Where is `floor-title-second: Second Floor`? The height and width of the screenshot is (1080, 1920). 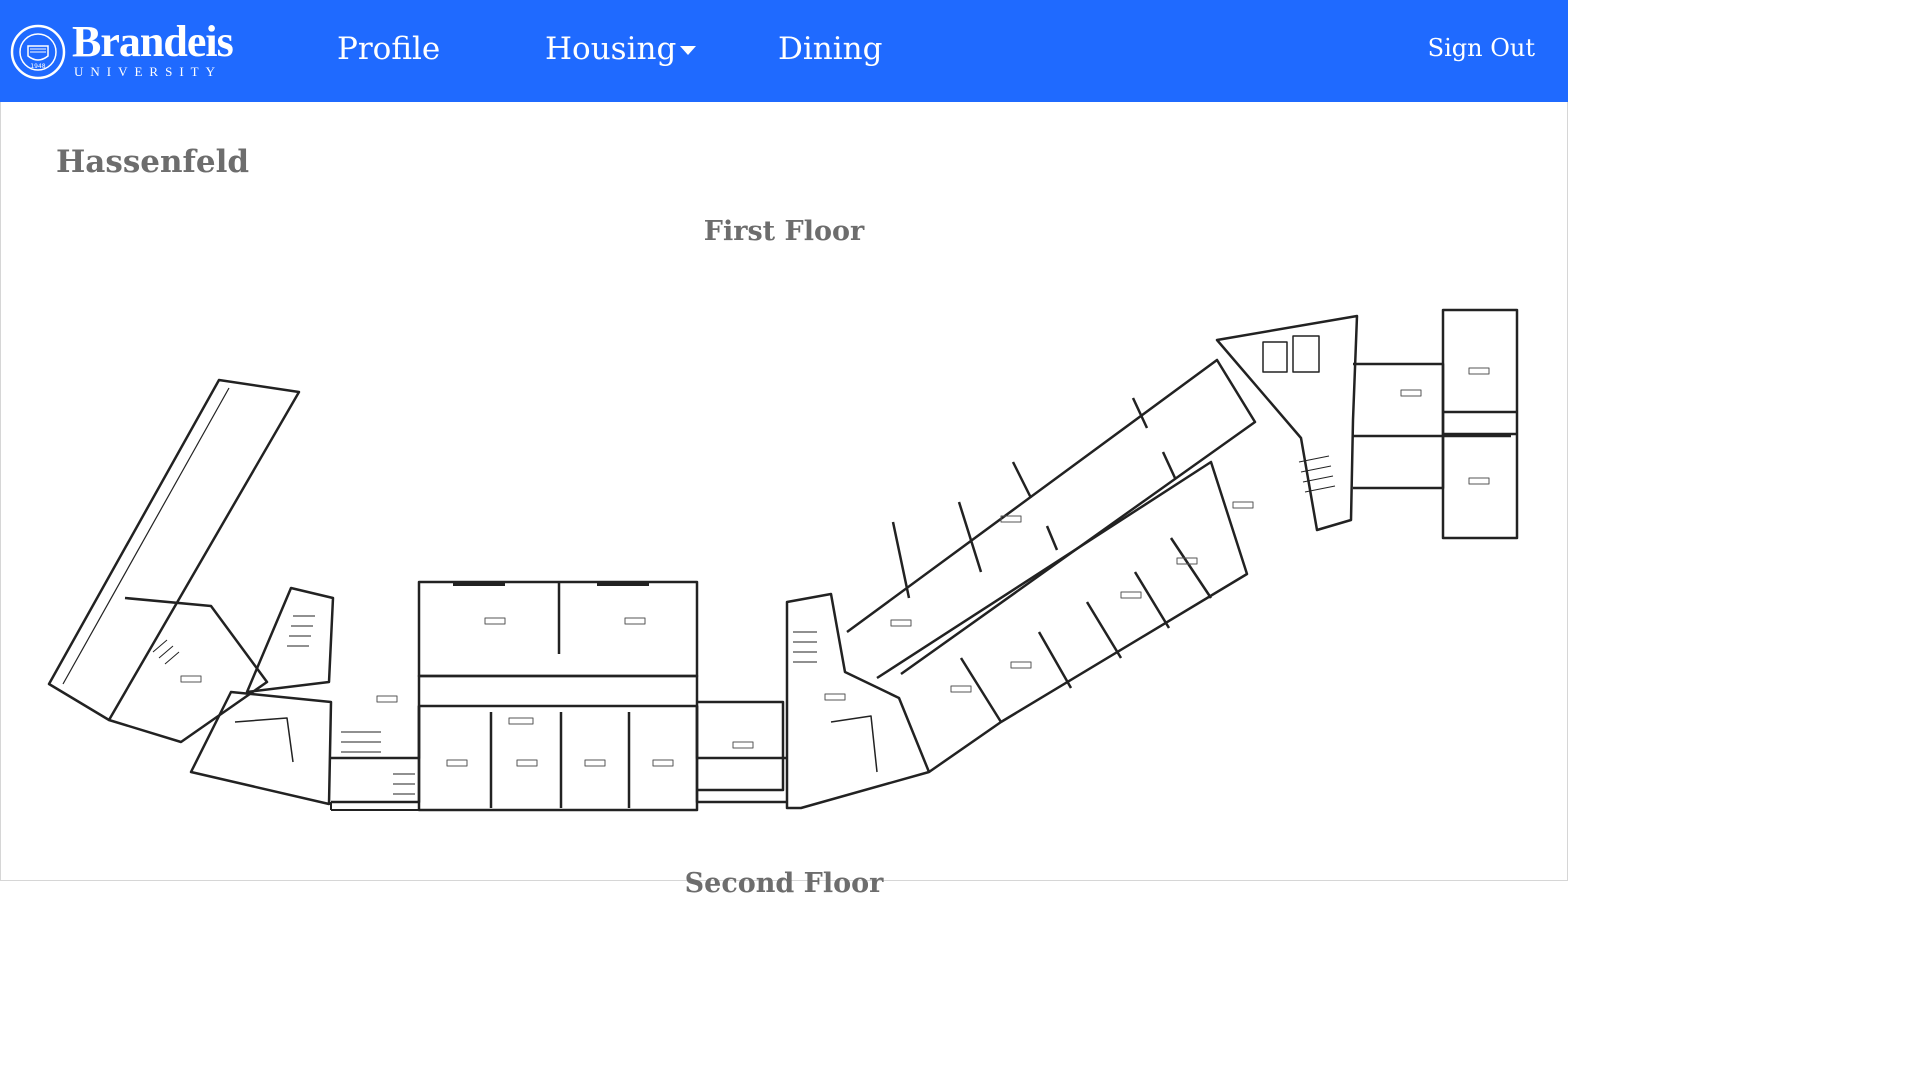
floor-title-second: Second Floor is located at coordinates (784, 883).